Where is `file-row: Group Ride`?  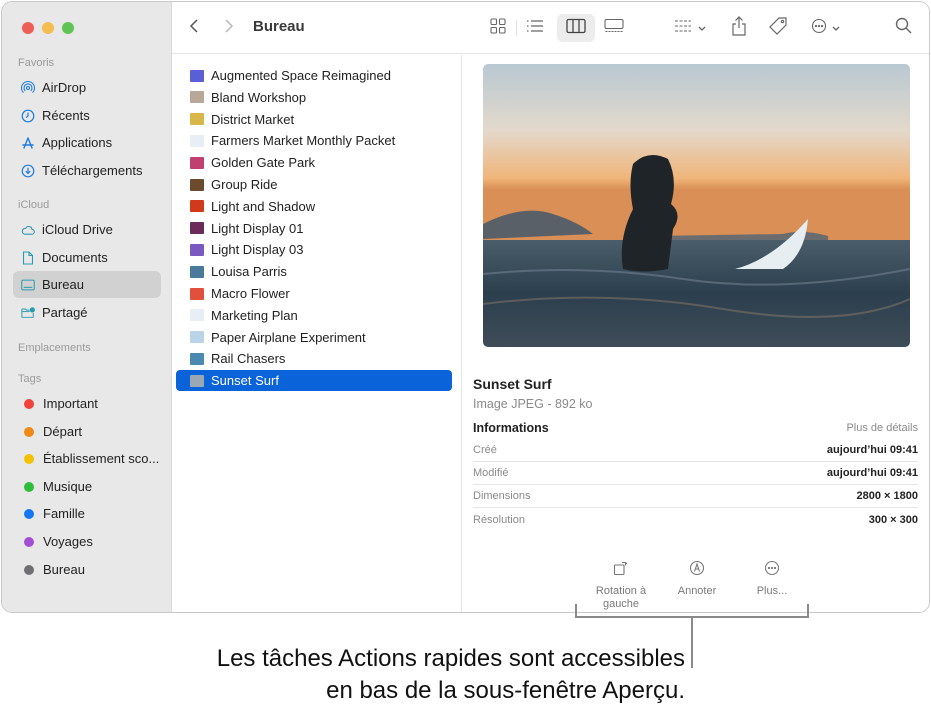
file-row: Group Ride is located at coordinates (314, 184).